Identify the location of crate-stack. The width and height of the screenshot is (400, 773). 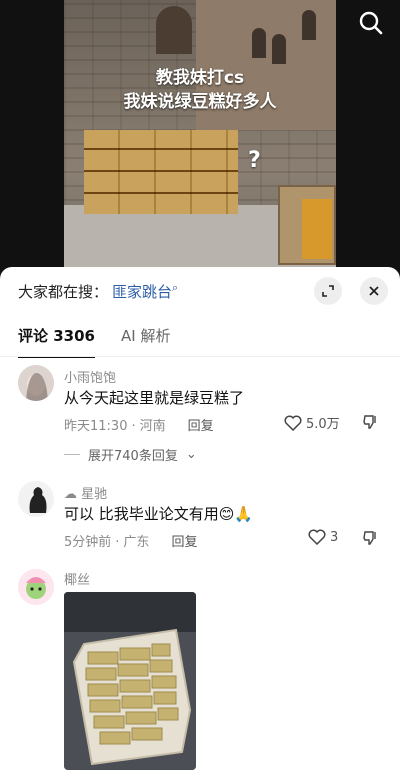
(161, 172).